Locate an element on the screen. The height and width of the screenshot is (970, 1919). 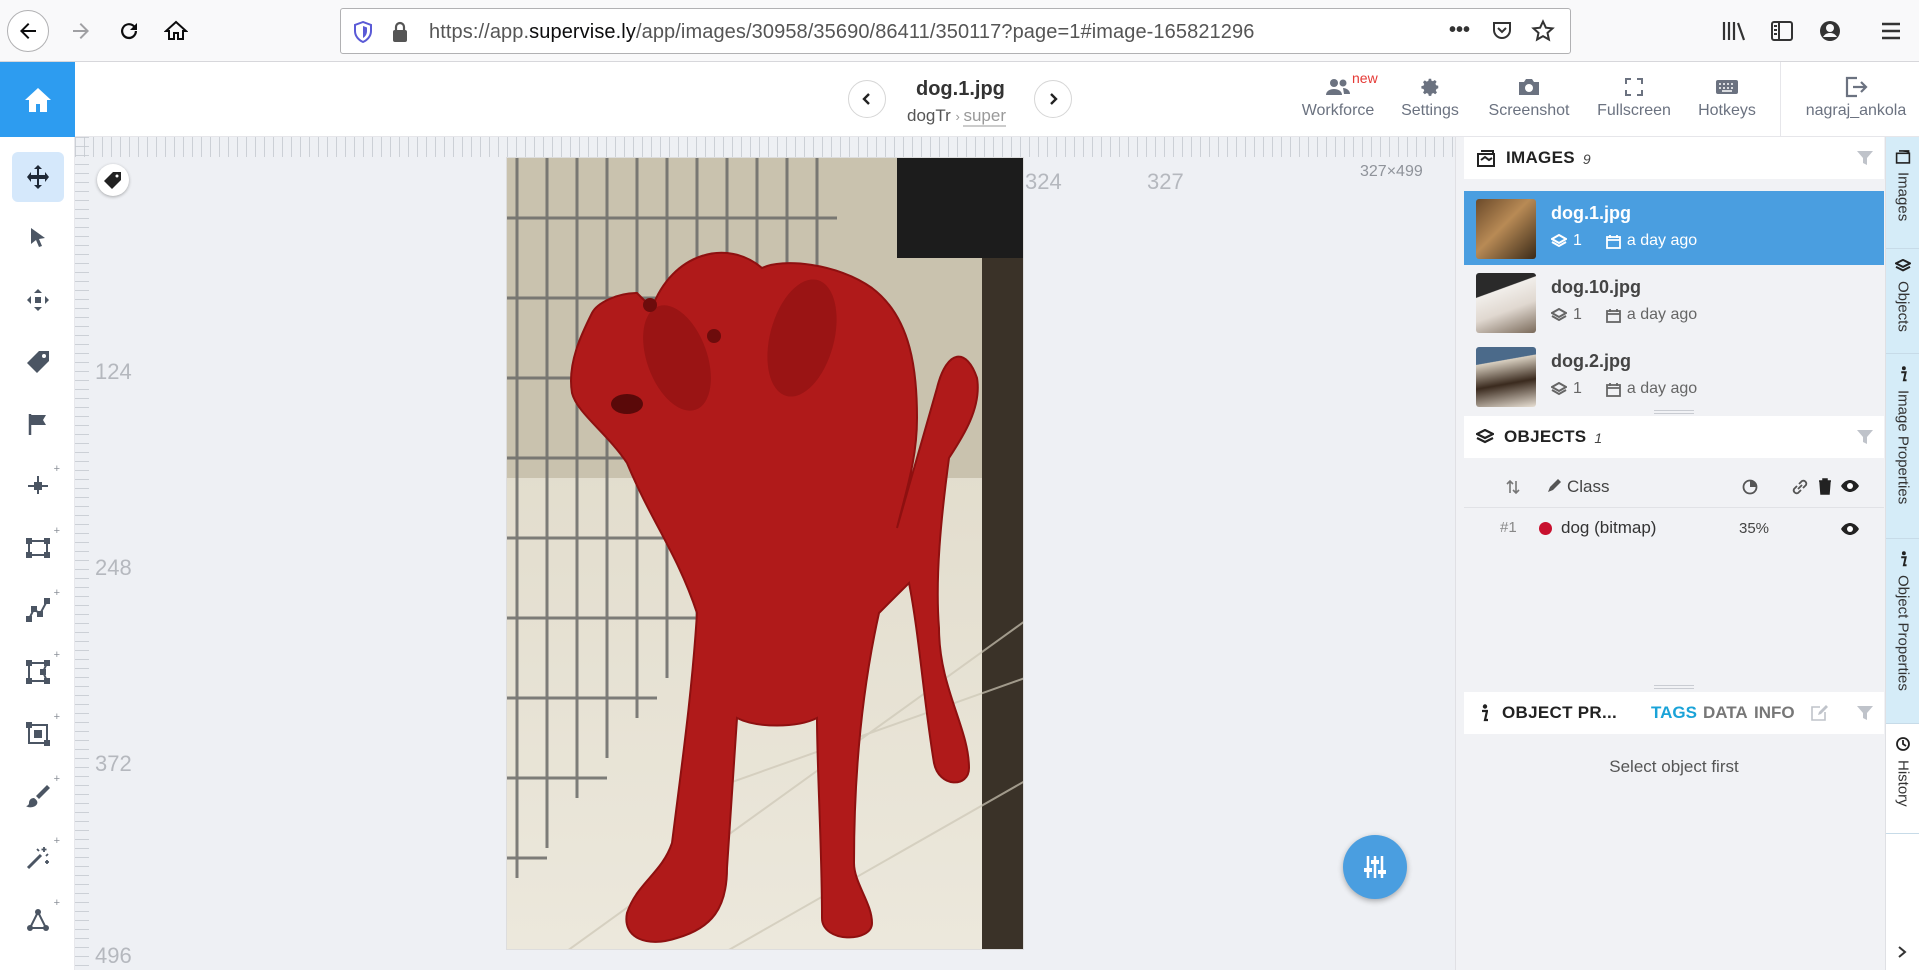
object-index: #1 is located at coordinates (1508, 527).